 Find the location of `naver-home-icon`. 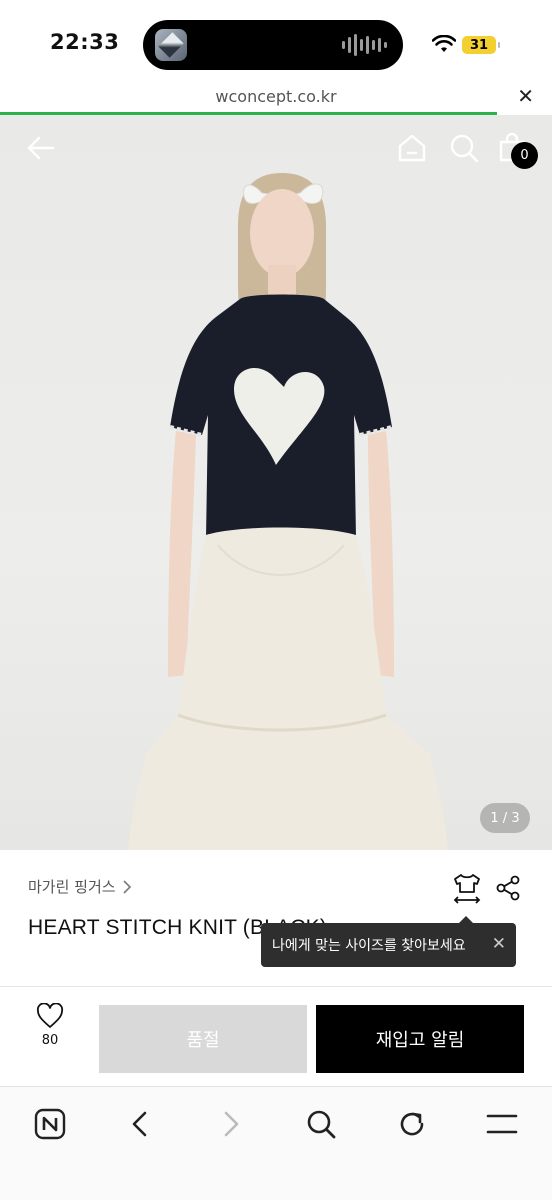

naver-home-icon is located at coordinates (50, 1124).